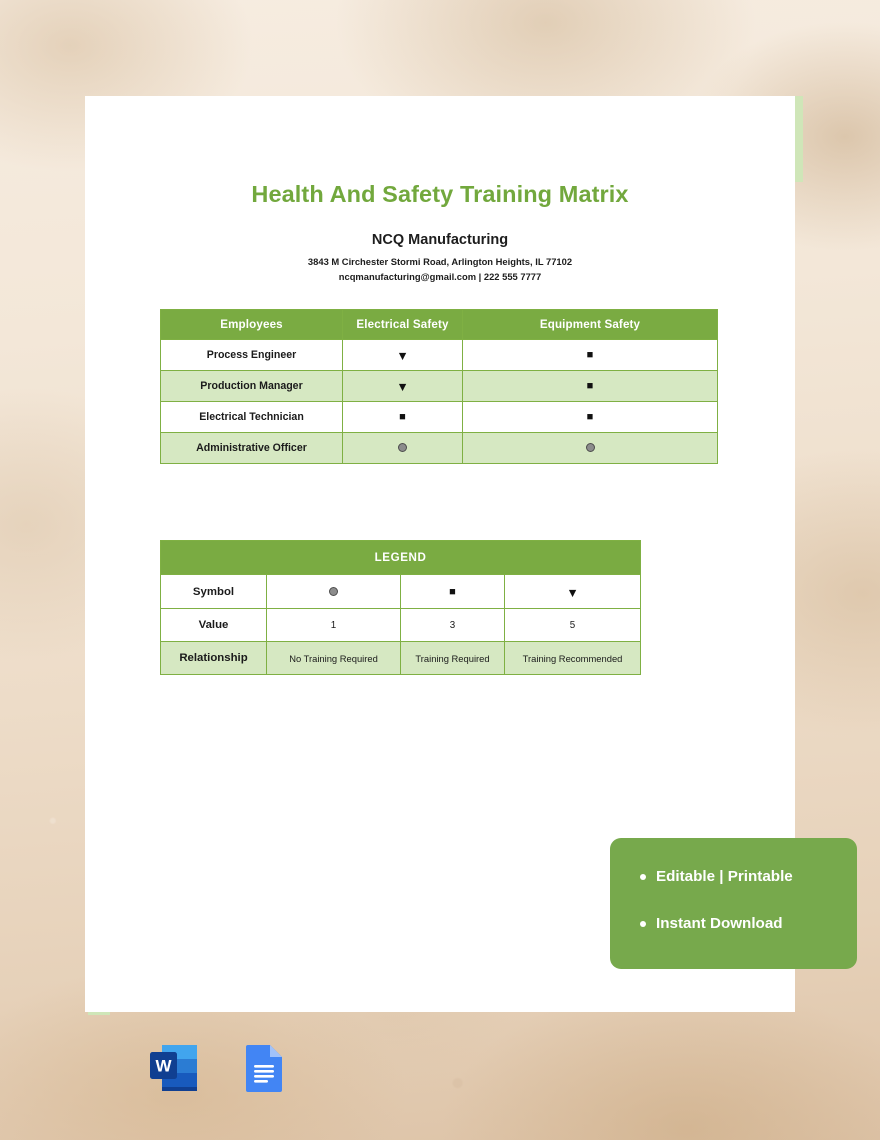 The height and width of the screenshot is (1140, 880). I want to click on legend-row-label-relationship: Relationship, so click(213, 658).